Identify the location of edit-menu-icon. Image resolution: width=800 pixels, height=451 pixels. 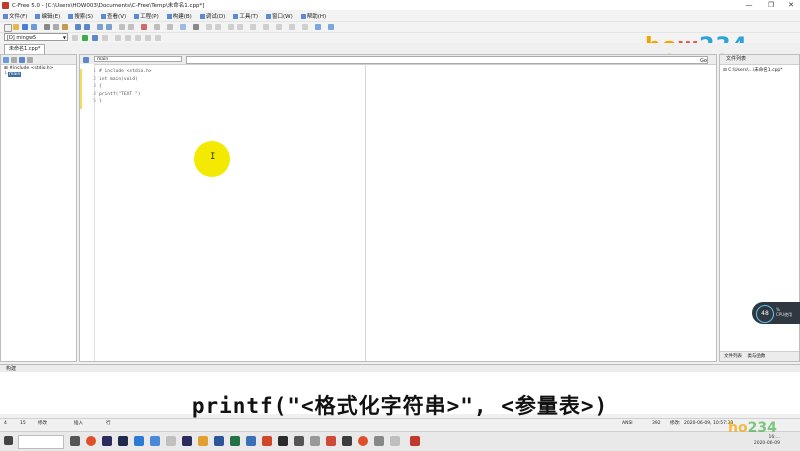
(38, 16).